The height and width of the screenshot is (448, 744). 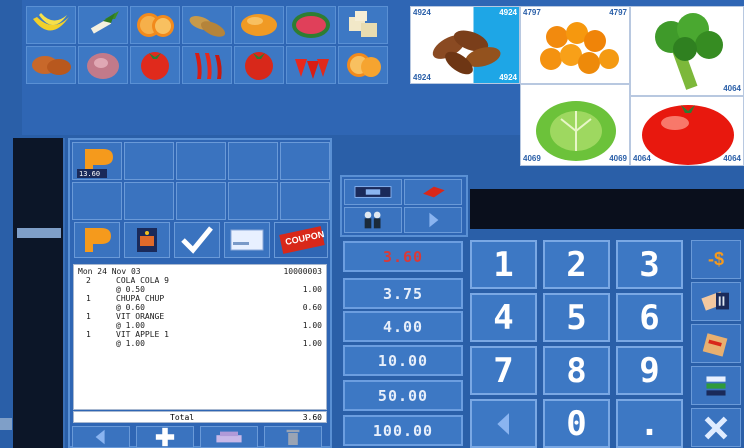 I want to click on receipt-line-qty: 2, so click(x=88, y=280).